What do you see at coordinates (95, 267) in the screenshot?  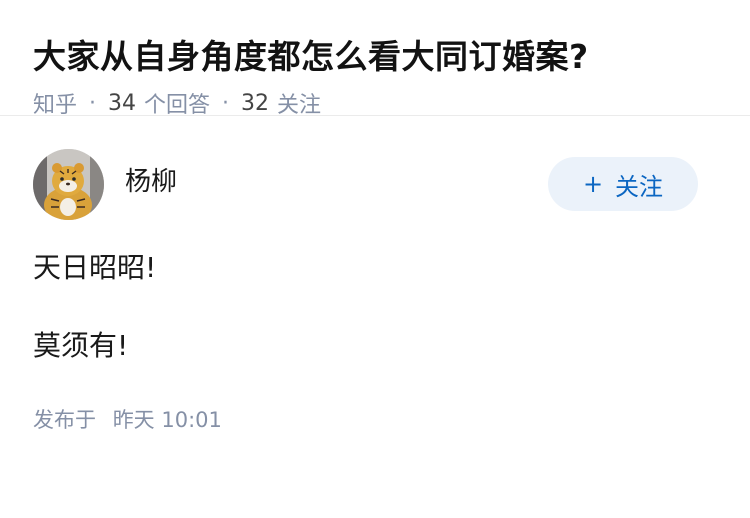 I see `answer-paragraph: 天日昭昭!` at bounding box center [95, 267].